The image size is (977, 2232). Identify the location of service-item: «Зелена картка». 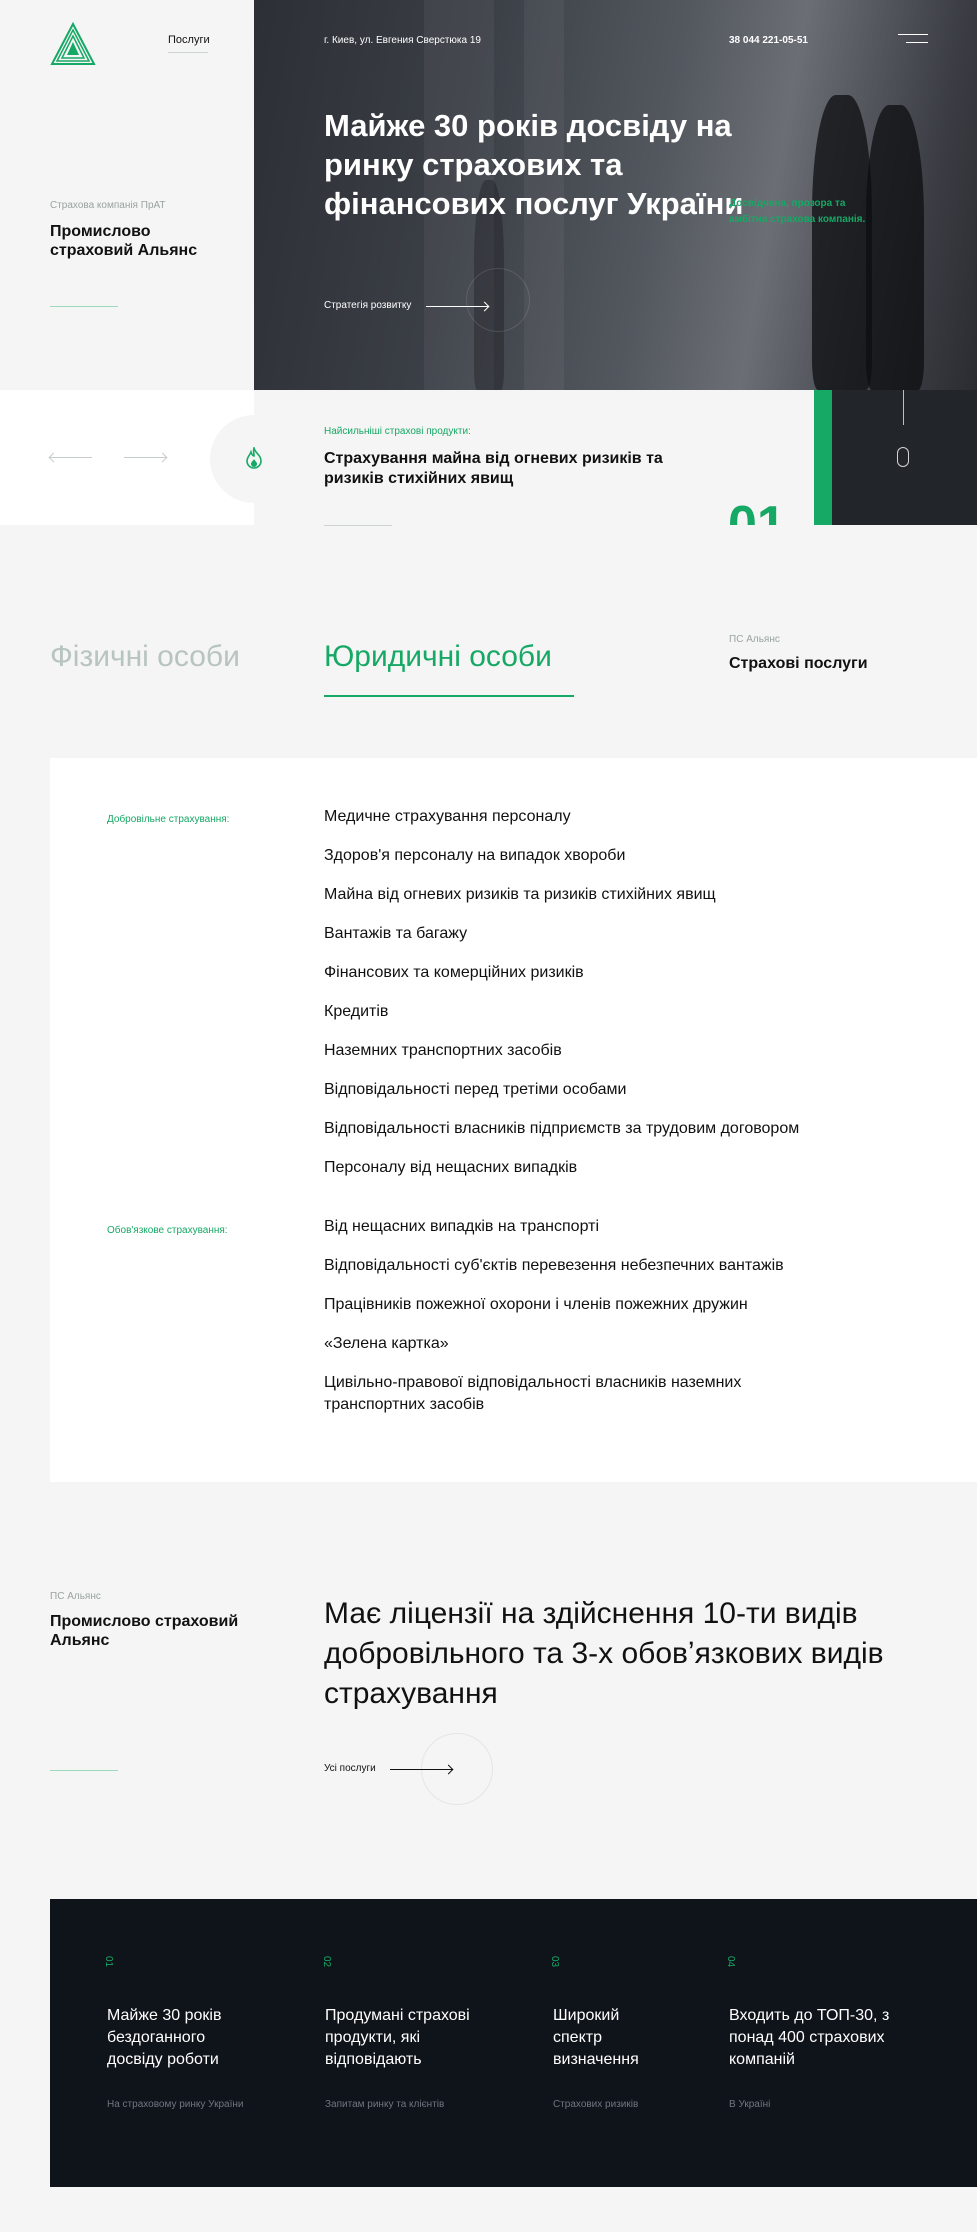
(584, 1344).